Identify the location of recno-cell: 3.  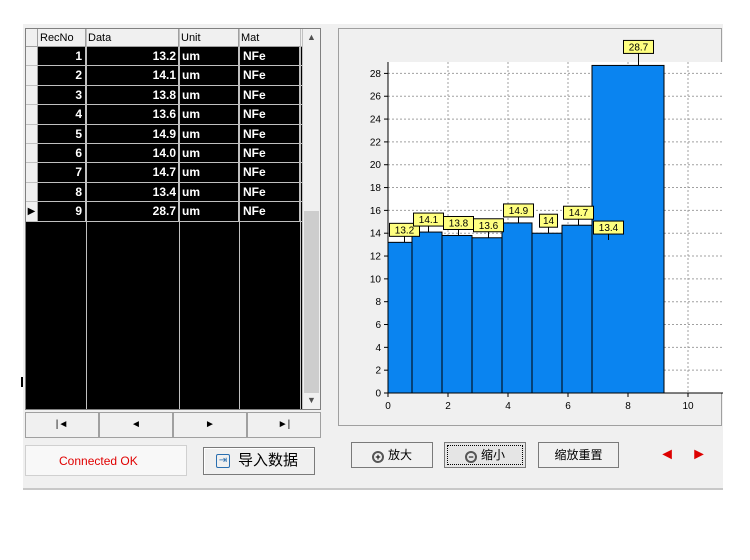
(62, 95).